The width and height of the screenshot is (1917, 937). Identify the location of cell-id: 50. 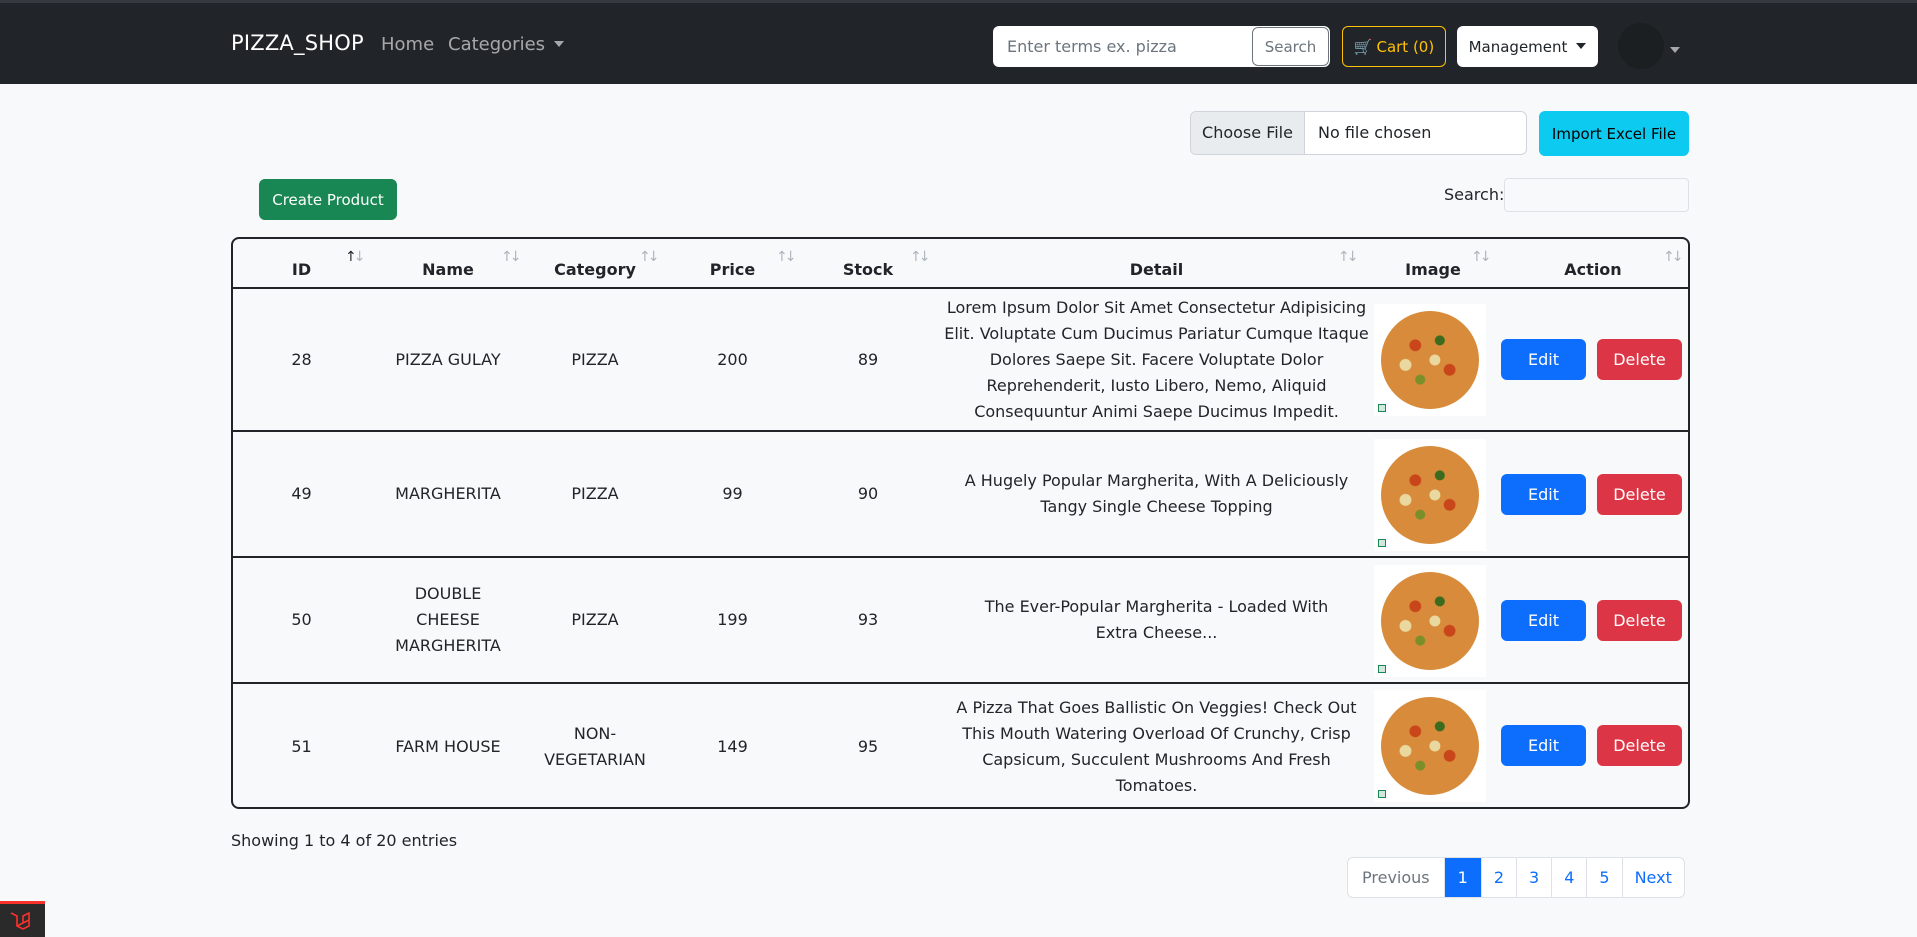
(301, 619).